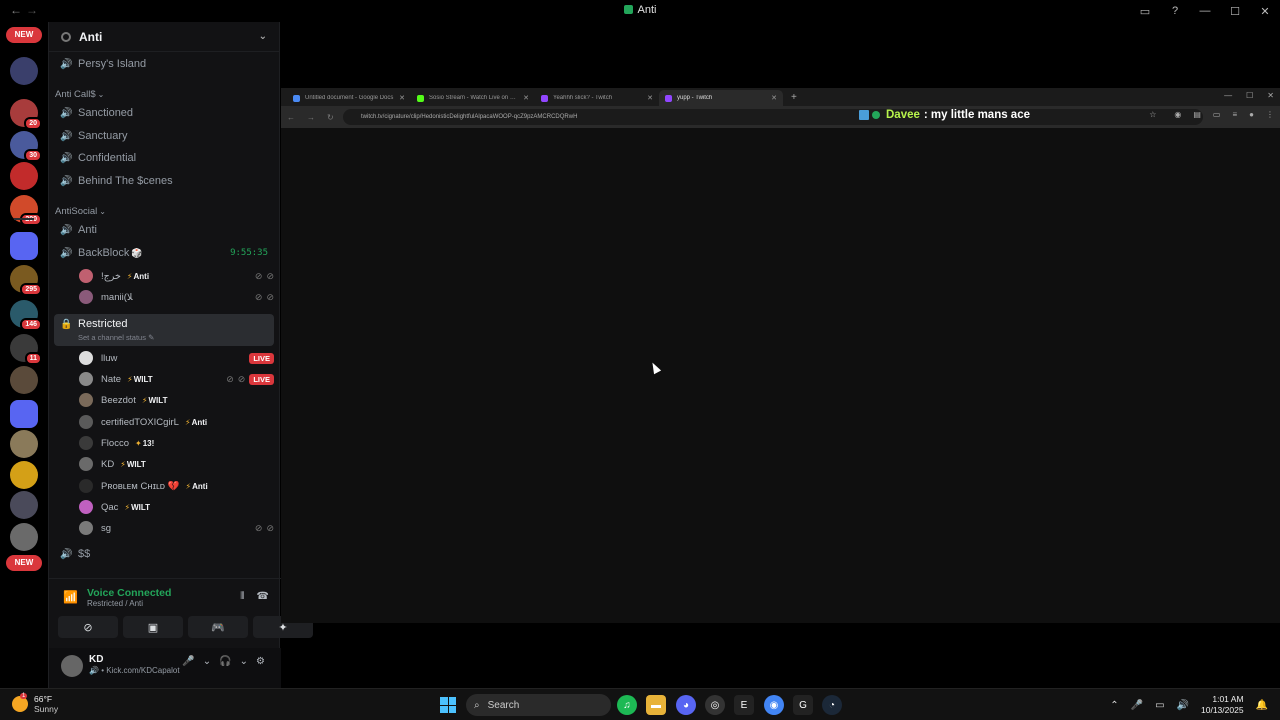 Image resolution: width=1280 pixels, height=720 pixels. I want to click on windows-start-icon, so click(448, 705).